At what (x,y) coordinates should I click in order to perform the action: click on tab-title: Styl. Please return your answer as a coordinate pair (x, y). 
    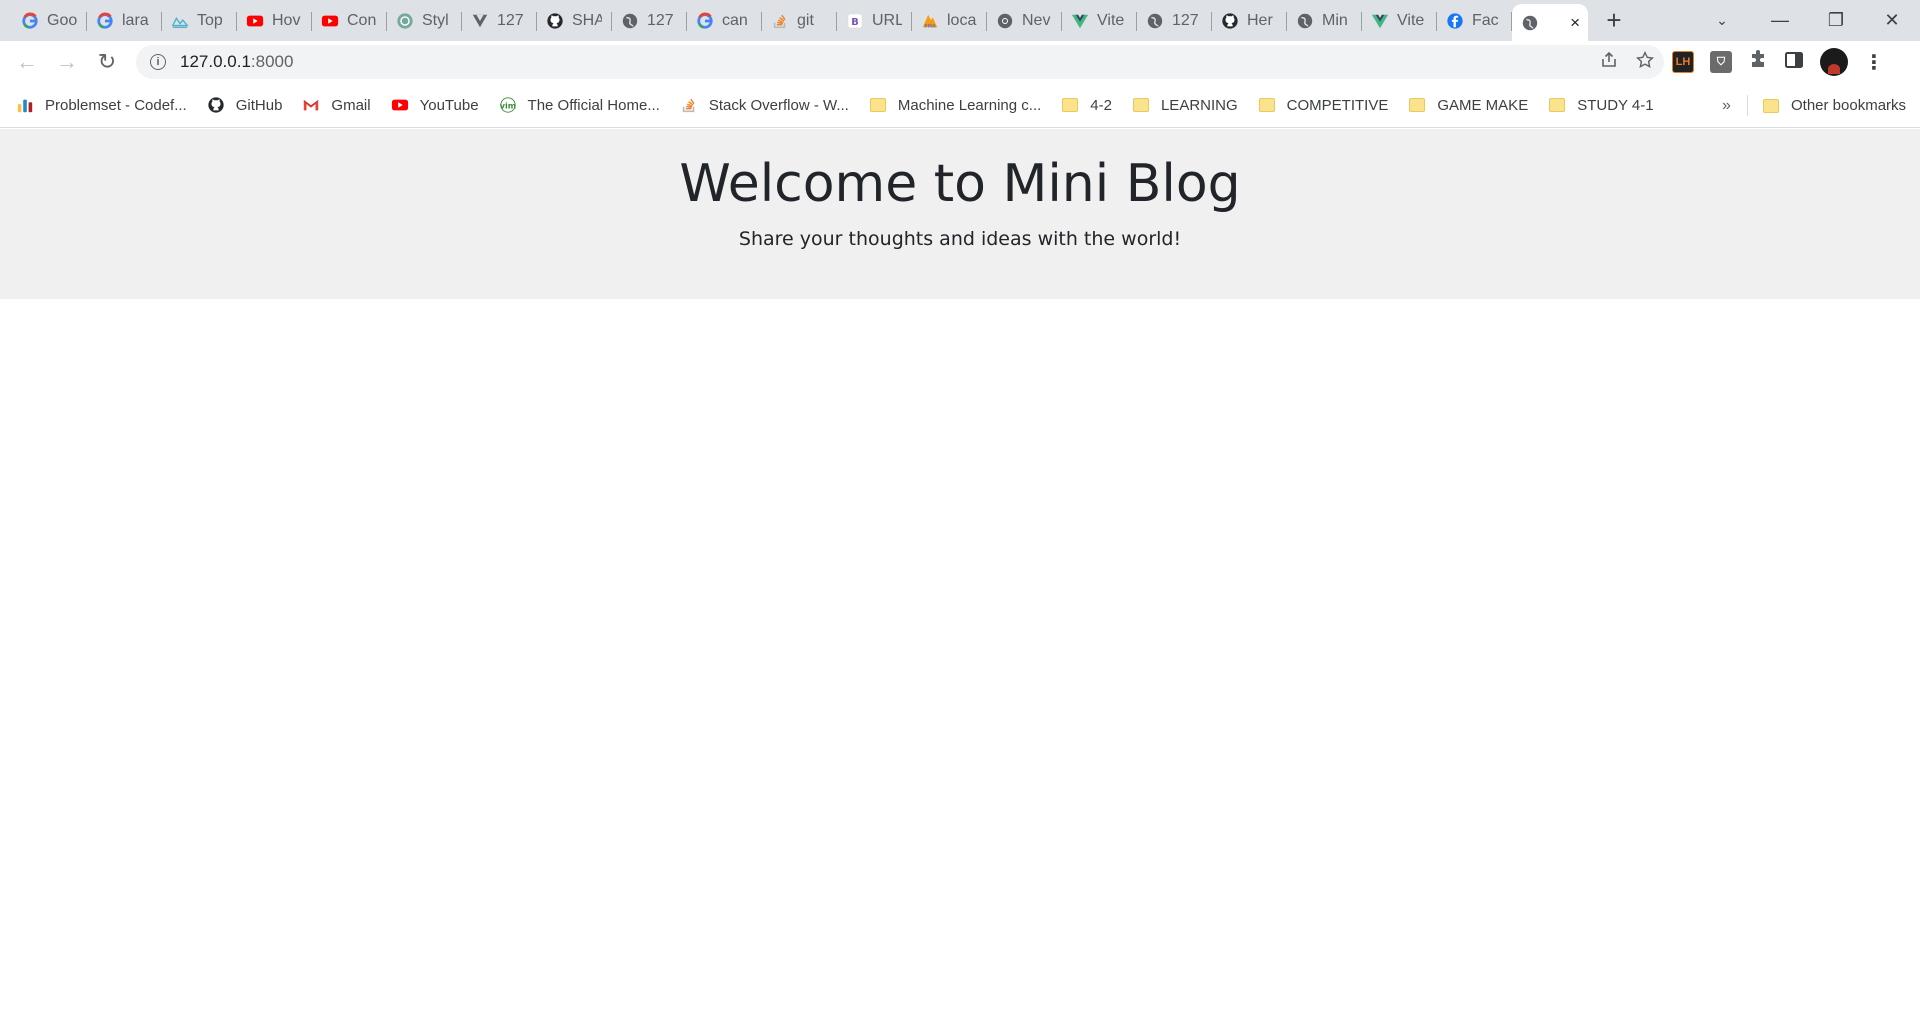
    Looking at the image, I should click on (435, 20).